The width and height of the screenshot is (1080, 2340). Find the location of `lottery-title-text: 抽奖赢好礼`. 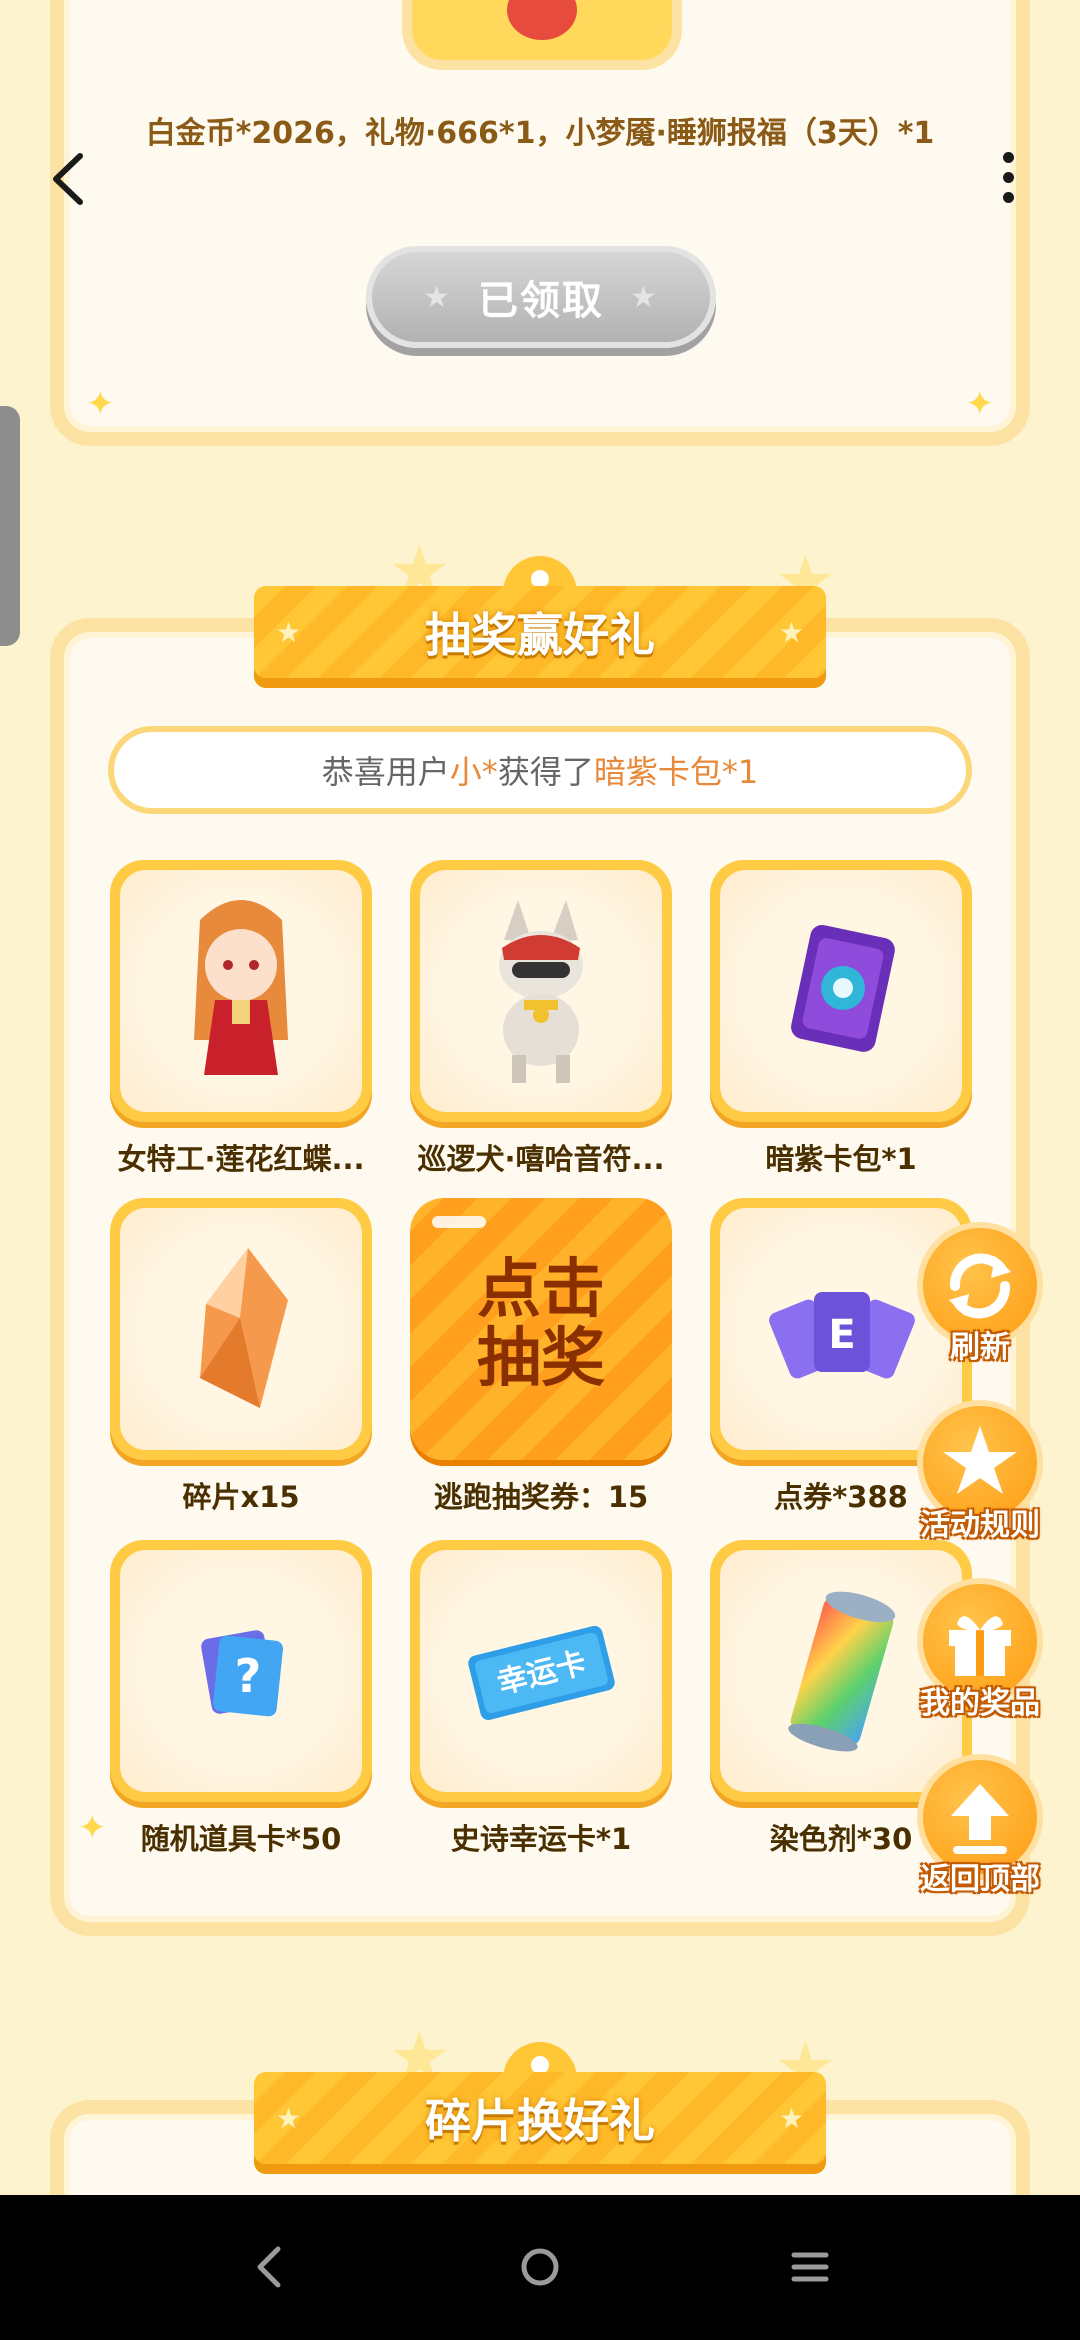

lottery-title-text: 抽奖赢好礼 is located at coordinates (540, 635).